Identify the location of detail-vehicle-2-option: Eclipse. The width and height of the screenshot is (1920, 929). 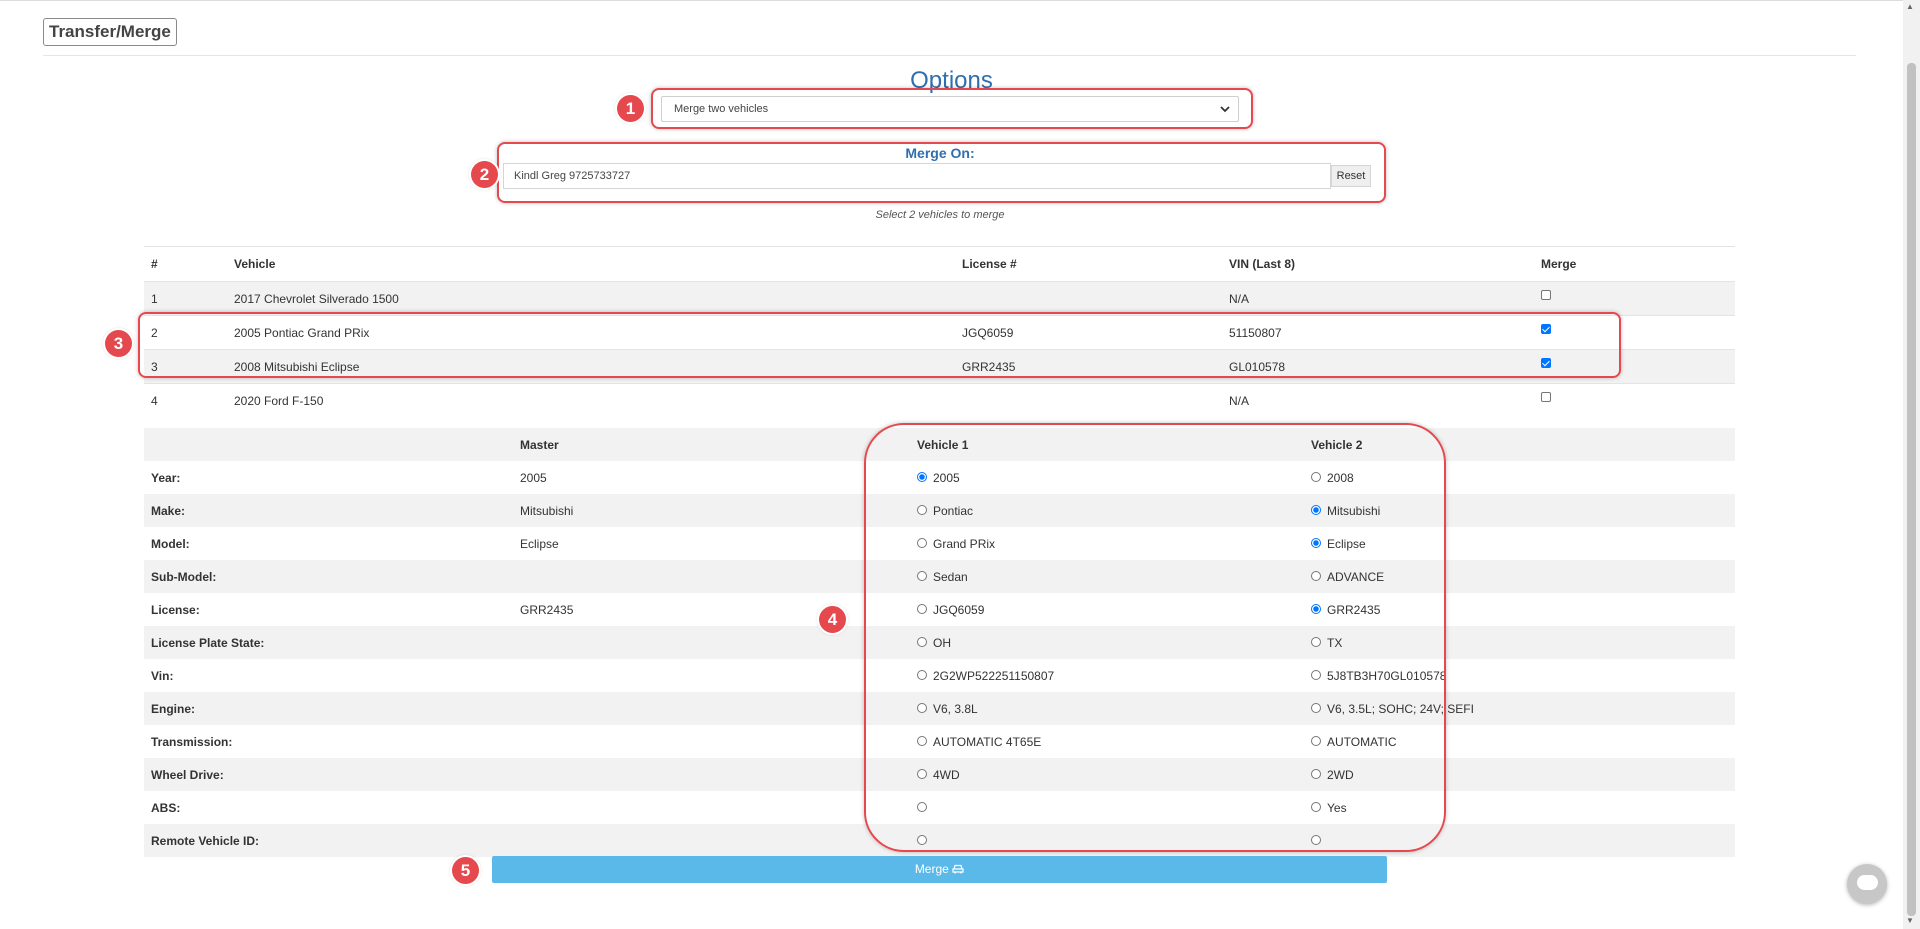
(1519, 543).